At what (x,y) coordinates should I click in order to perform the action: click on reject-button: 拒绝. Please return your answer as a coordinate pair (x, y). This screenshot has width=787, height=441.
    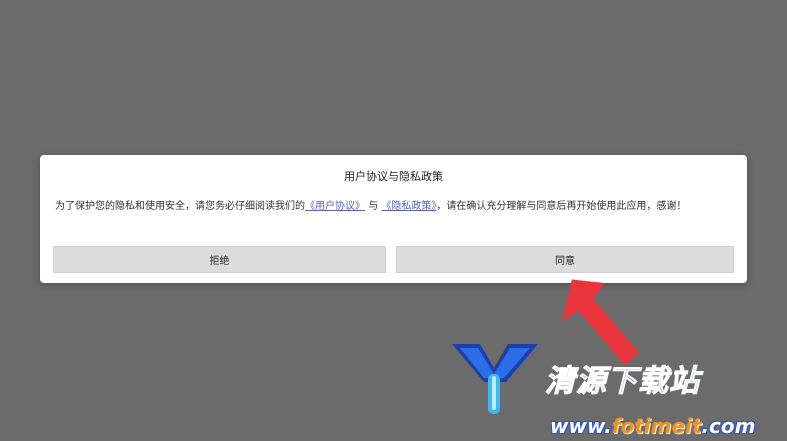
    Looking at the image, I should click on (219, 259).